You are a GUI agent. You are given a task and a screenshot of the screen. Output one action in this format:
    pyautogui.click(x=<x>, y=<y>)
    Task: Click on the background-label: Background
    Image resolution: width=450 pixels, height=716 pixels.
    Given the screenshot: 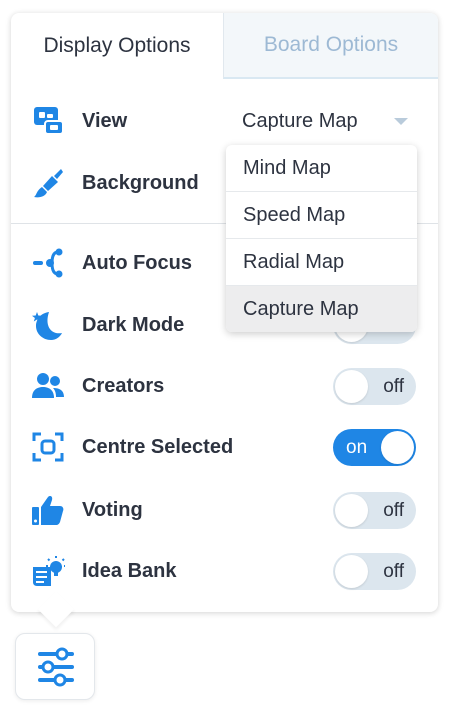 What is the action you would take?
    pyautogui.click(x=140, y=183)
    